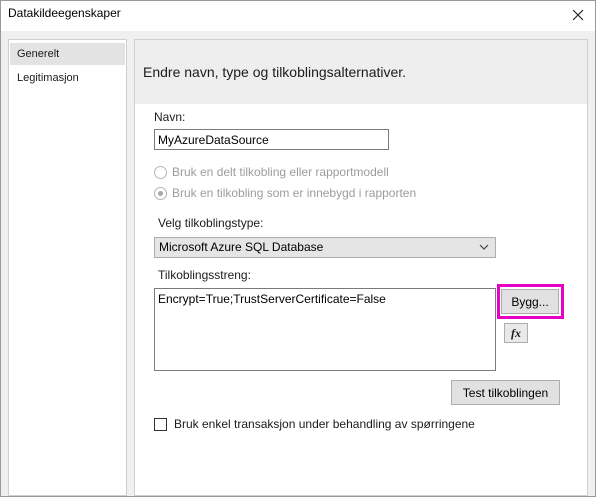 This screenshot has width=596, height=497. What do you see at coordinates (211, 223) in the screenshot?
I see `connection-type-label: Velg tilkoblingstype:` at bounding box center [211, 223].